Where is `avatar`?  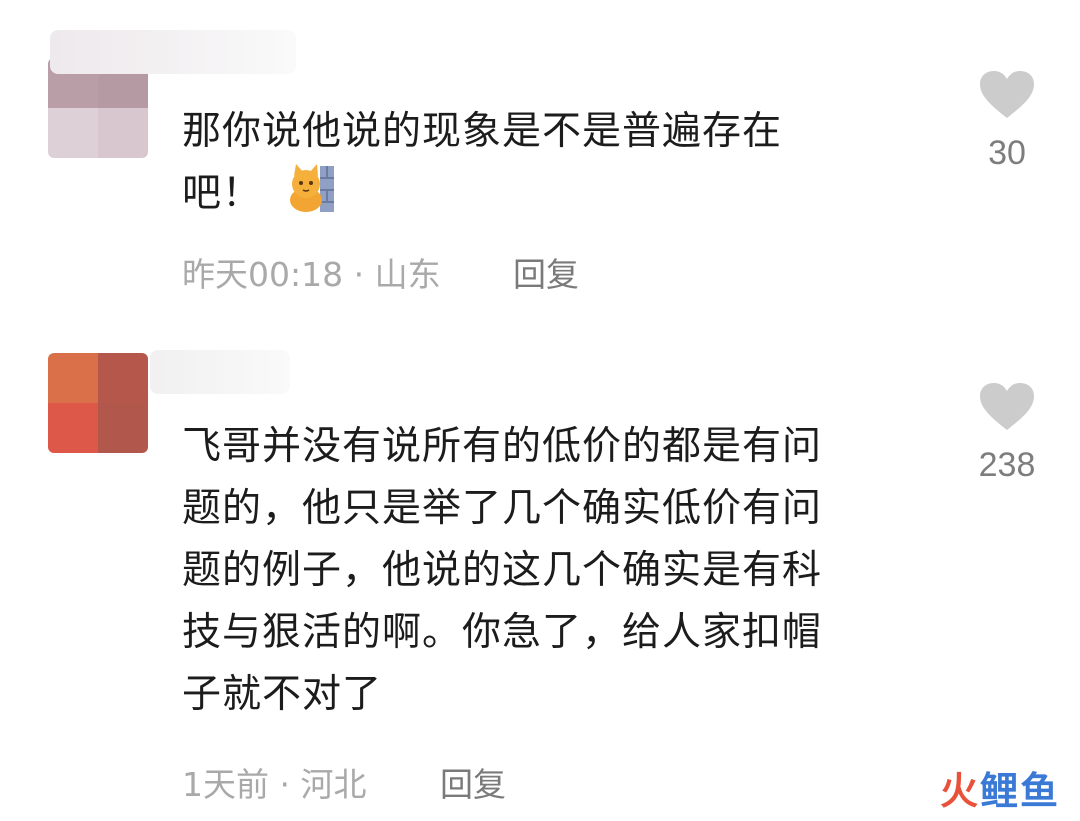
avatar is located at coordinates (98, 403).